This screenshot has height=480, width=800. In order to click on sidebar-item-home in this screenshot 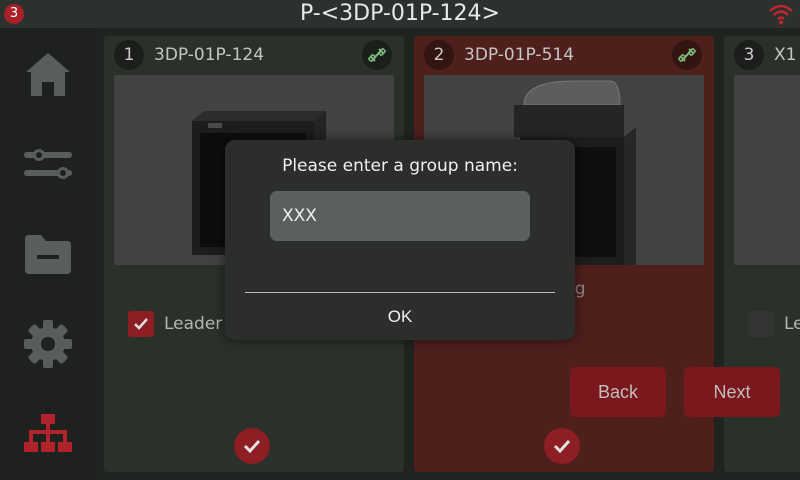, I will do `click(48, 74)`.